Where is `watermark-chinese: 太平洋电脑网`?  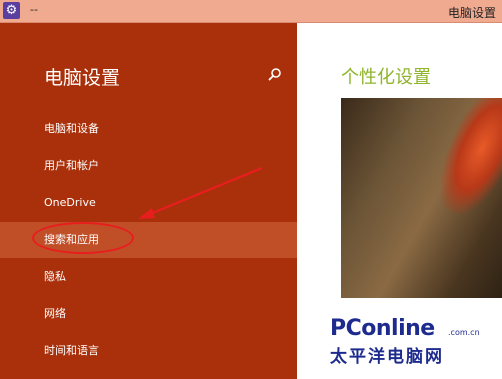 watermark-chinese: 太平洋电脑网 is located at coordinates (387, 357).